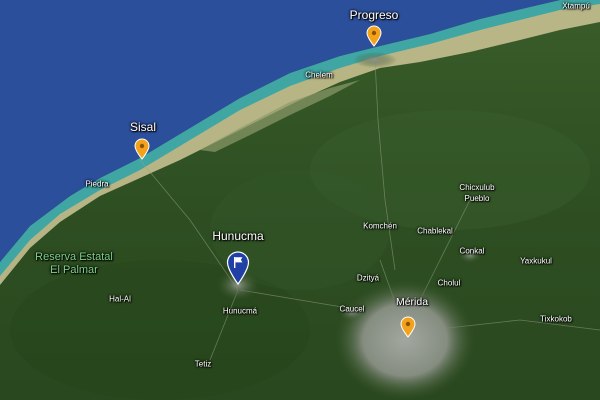  Describe the element at coordinates (477, 187) in the screenshot. I see `label-chicxulub-line1: Chicxulub` at that location.